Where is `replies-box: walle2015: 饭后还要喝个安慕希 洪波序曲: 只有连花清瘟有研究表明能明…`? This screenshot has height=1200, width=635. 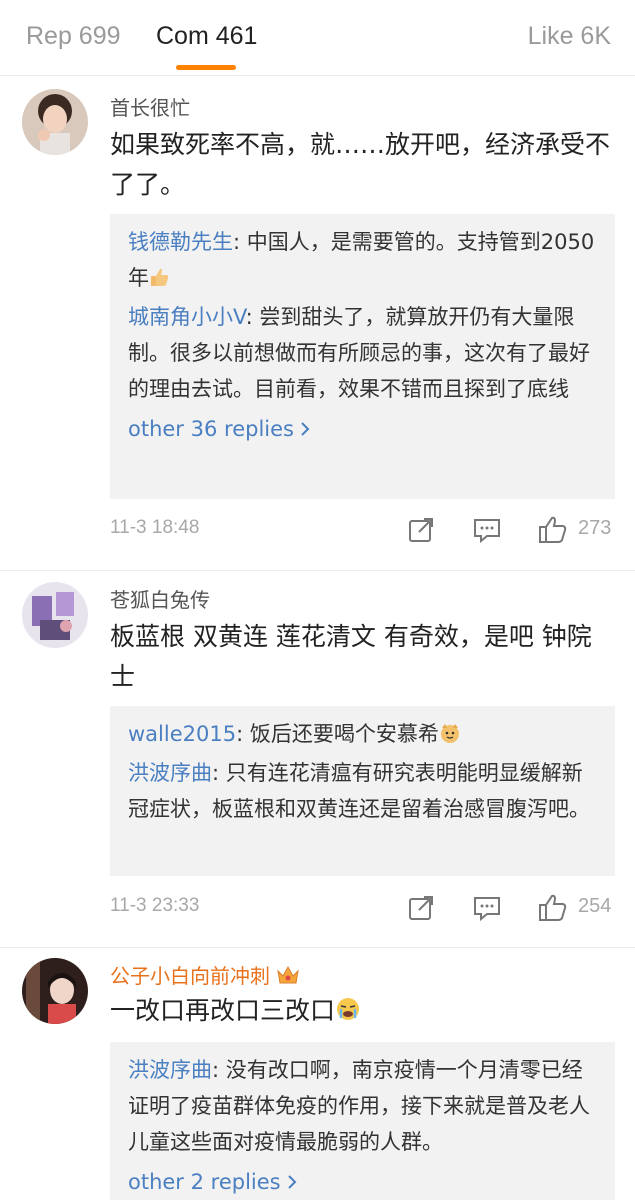 replies-box: walle2015: 饭后还要喝个安慕希 洪波序曲: 只有连花清瘟有研究表明能明… is located at coordinates (362, 791).